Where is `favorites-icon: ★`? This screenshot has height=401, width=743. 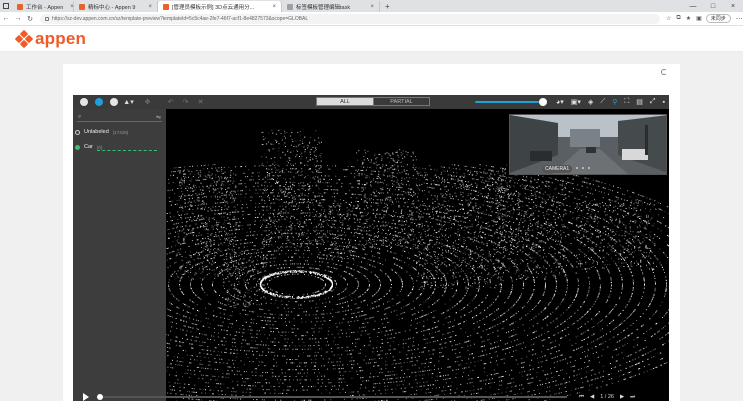 favorites-icon: ★ is located at coordinates (688, 18).